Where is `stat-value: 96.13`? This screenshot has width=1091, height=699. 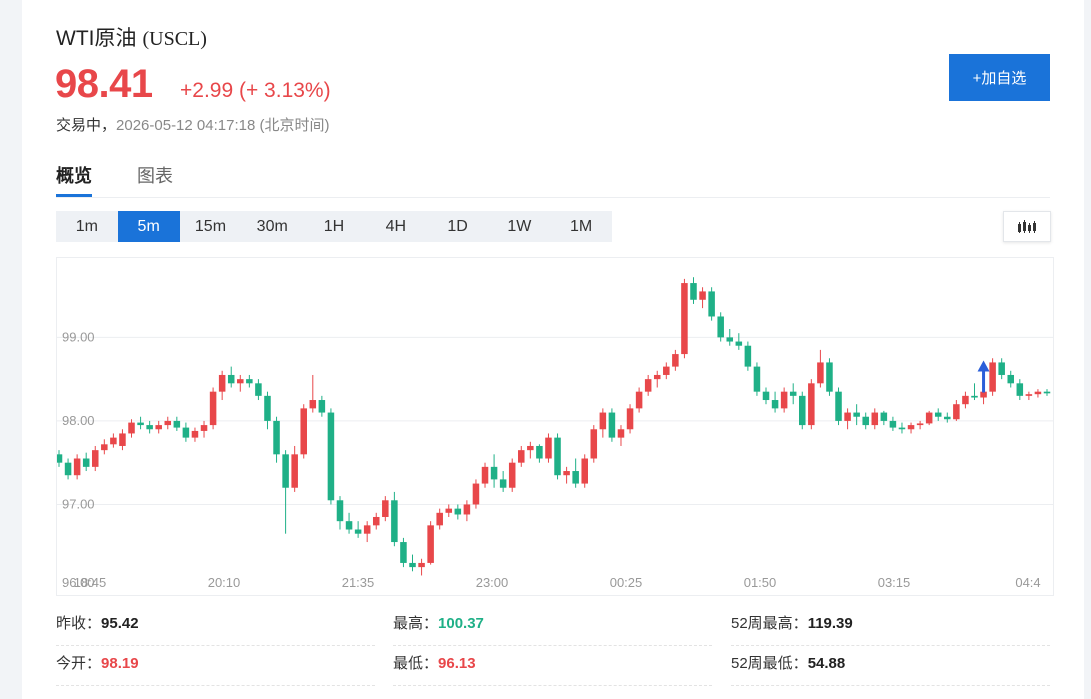
stat-value: 96.13 is located at coordinates (457, 663).